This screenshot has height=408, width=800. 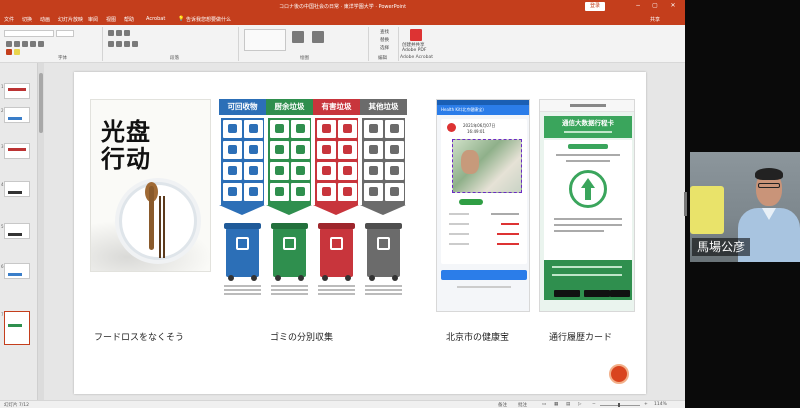 What do you see at coordinates (298, 37) in the screenshot?
I see `arrange-icon` at bounding box center [298, 37].